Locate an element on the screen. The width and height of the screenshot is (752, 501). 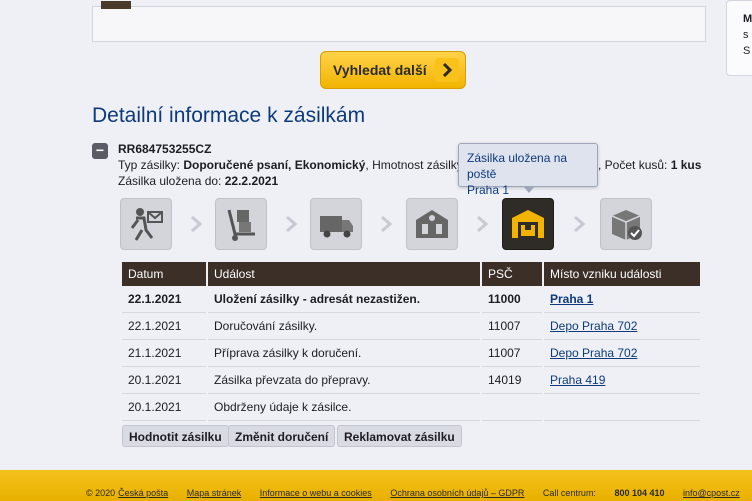
tracking-number: RR684753255CZ is located at coordinates (165, 149).